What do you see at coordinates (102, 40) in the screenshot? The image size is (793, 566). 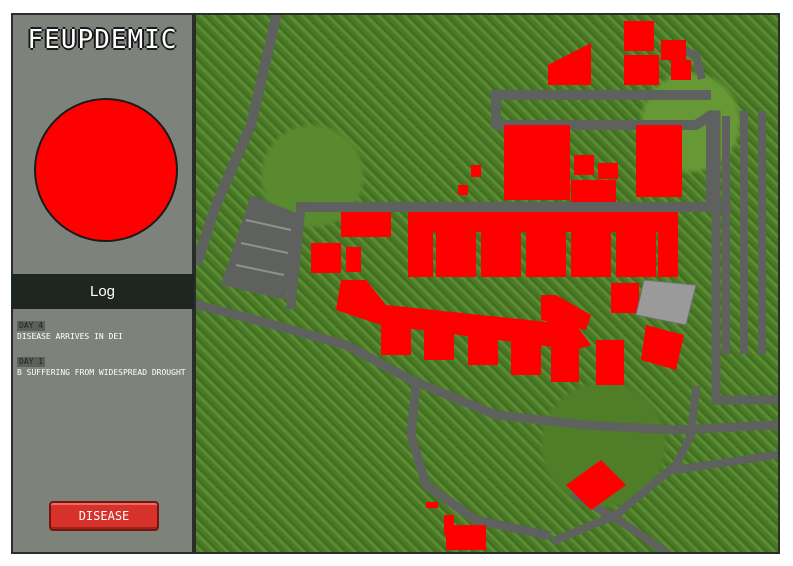 I see `game-title: FEUPDEMIC` at bounding box center [102, 40].